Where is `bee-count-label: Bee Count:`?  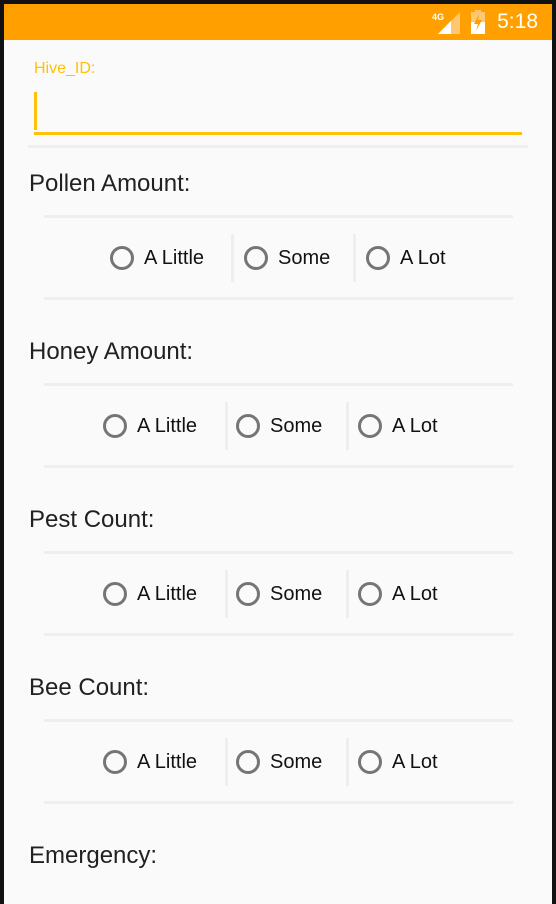
bee-count-label: Bee Count: is located at coordinates (89, 687).